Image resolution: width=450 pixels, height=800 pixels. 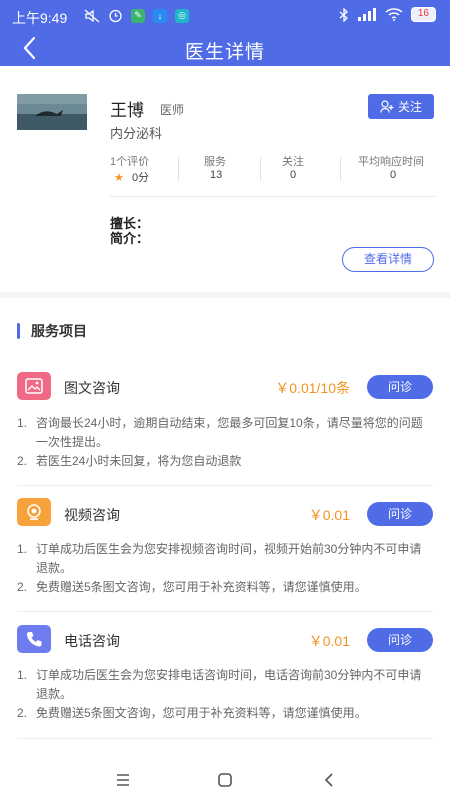 I want to click on download-notification-icon: ↓, so click(x=160, y=15).